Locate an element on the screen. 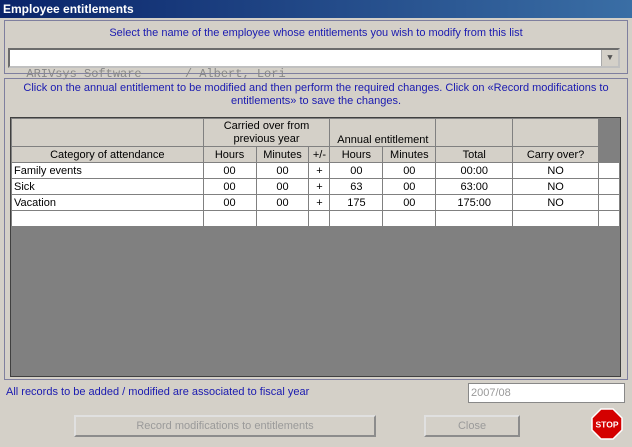 The height and width of the screenshot is (447, 632). row-category: Sick is located at coordinates (107, 186).